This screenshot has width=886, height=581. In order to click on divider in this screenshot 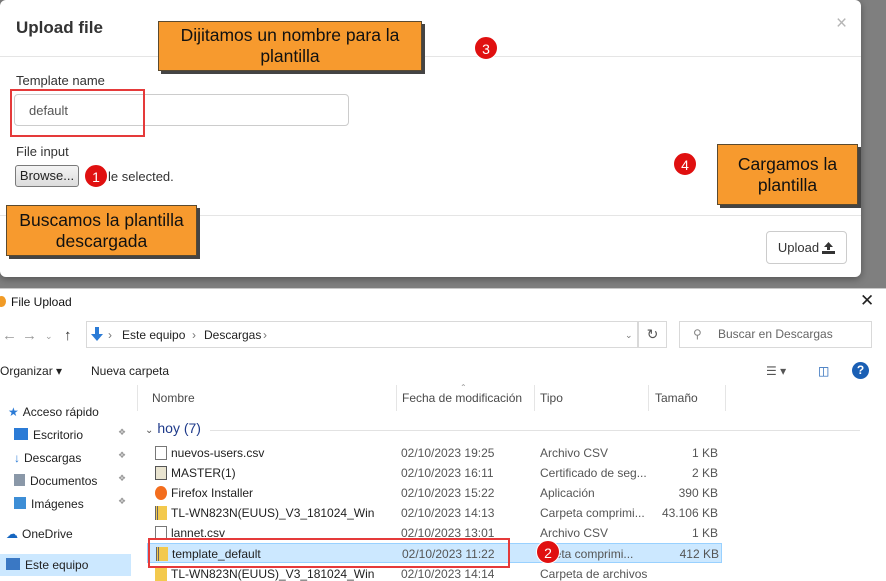, I will do `click(430, 56)`.